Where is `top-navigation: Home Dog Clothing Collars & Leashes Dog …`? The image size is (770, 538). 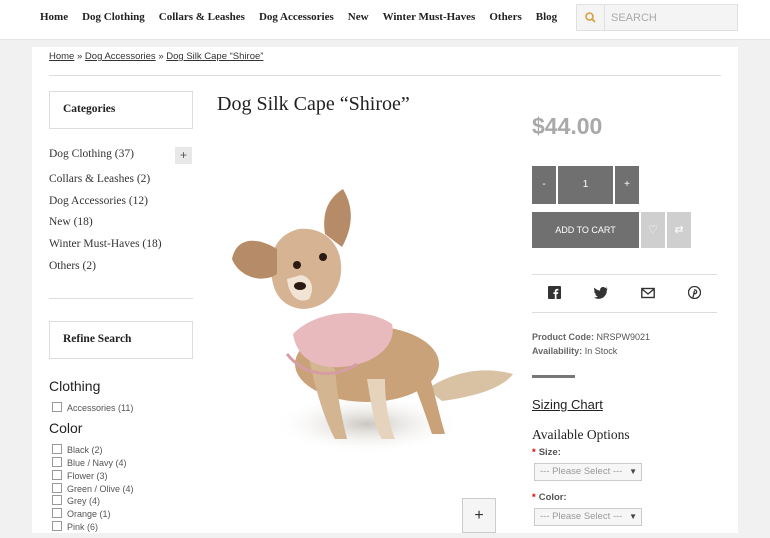 top-navigation: Home Dog Clothing Collars & Leashes Dog … is located at coordinates (385, 20).